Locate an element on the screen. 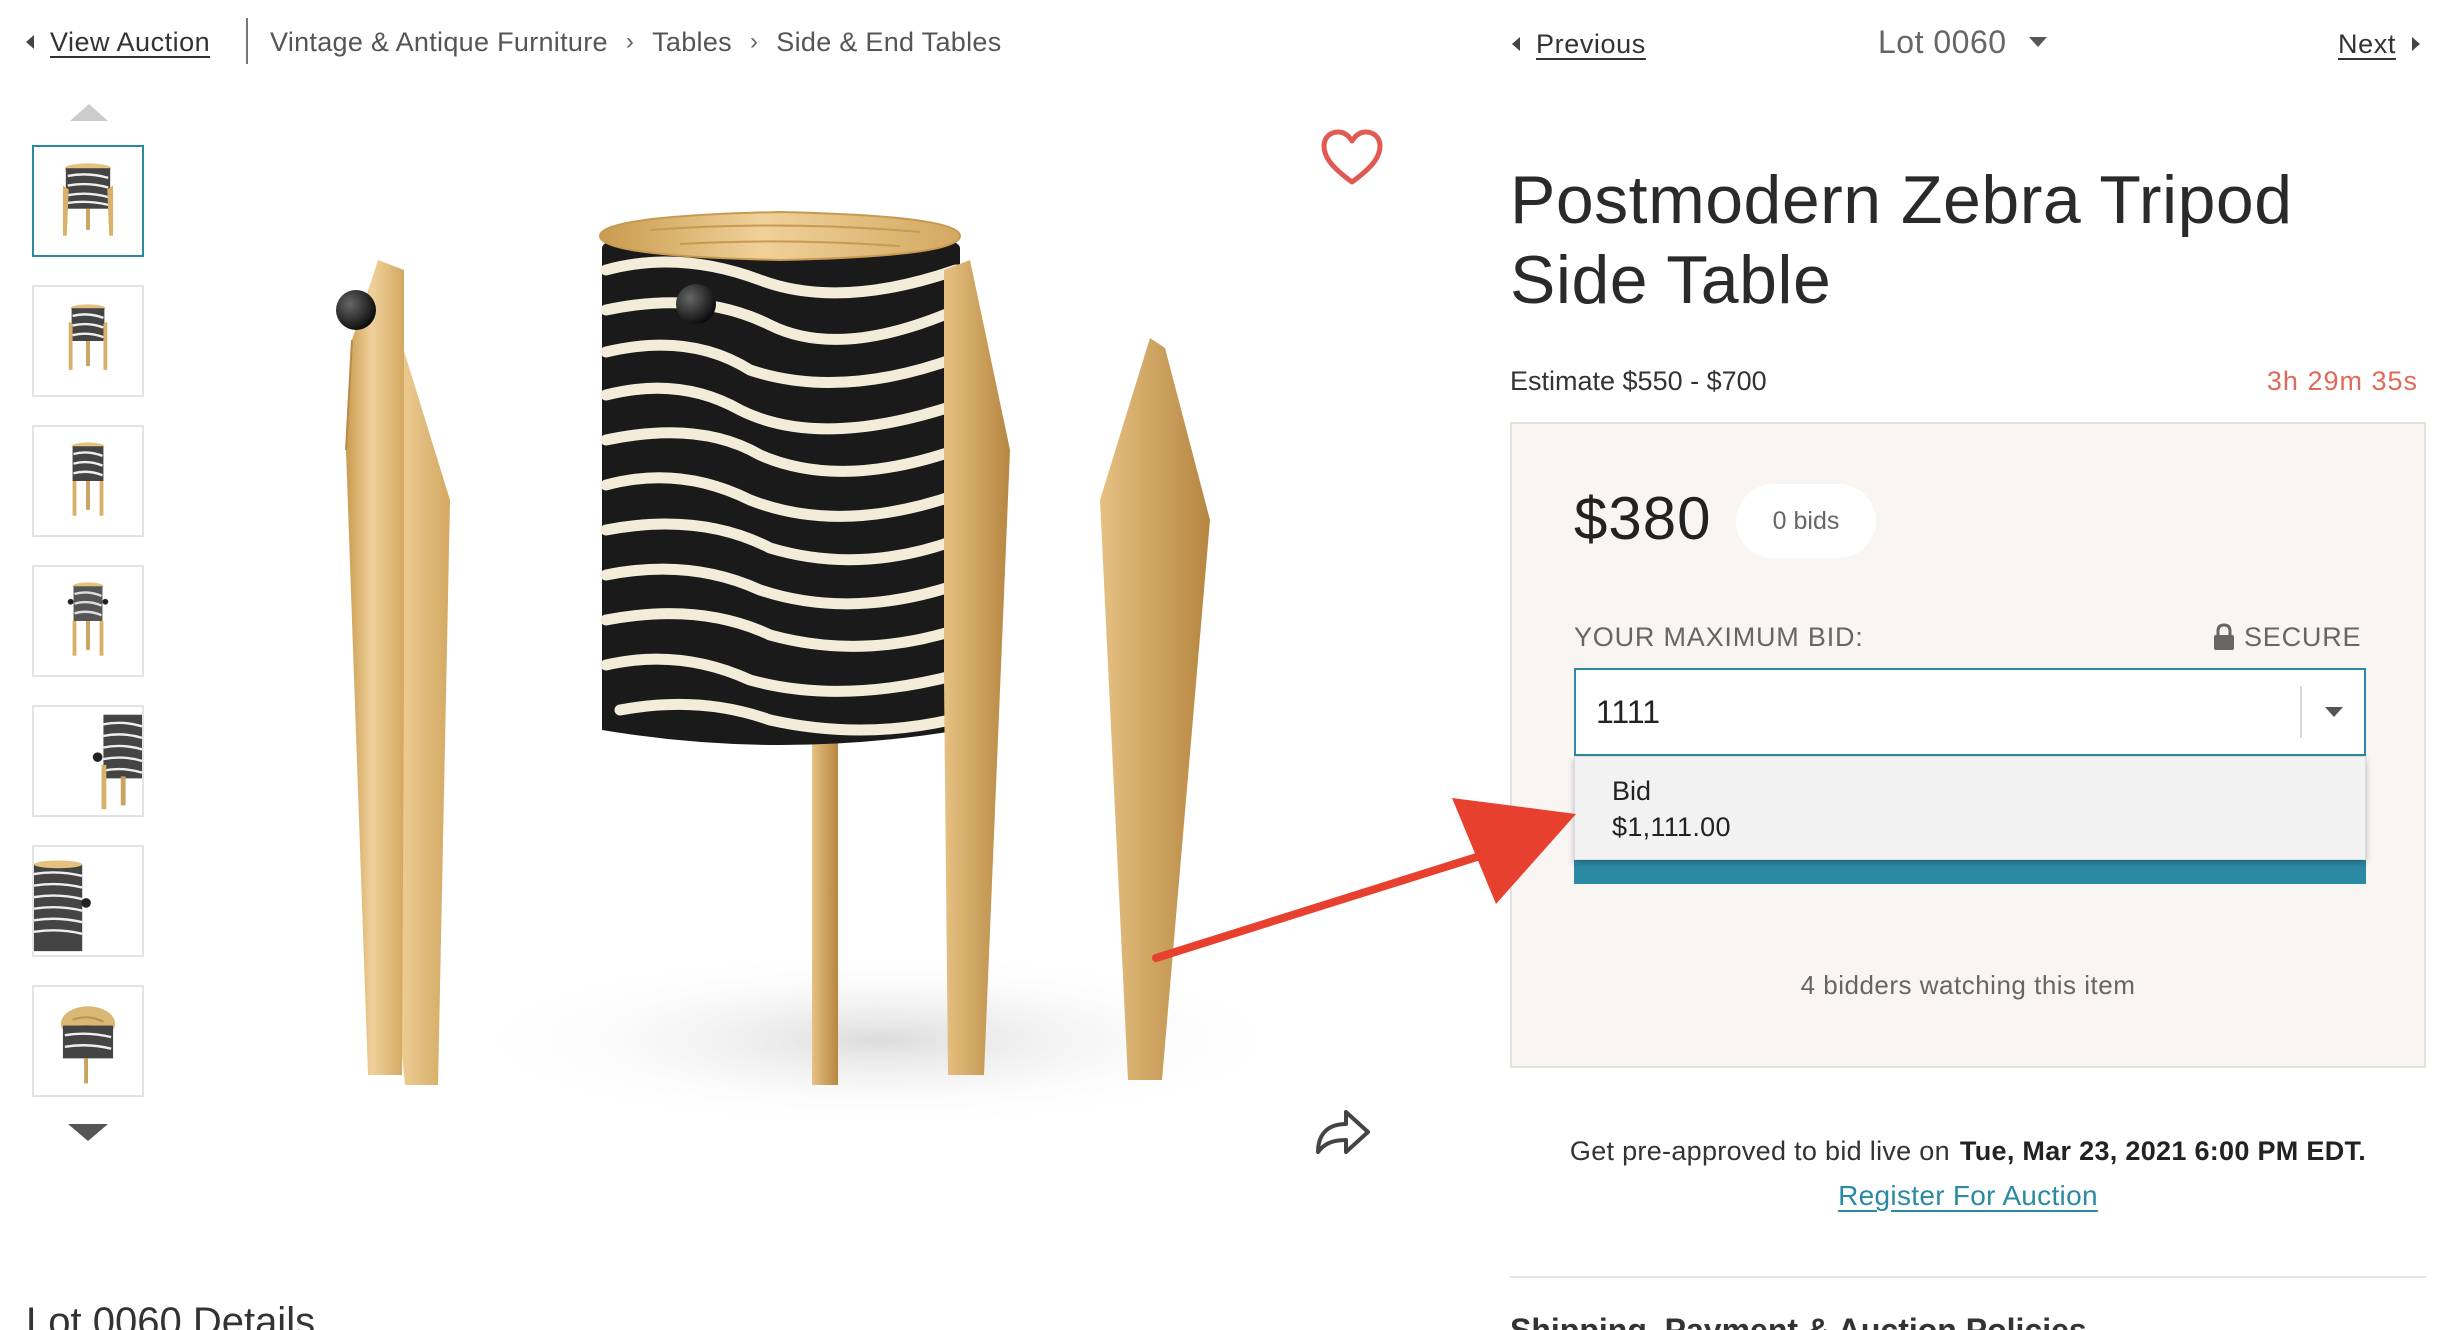  current-price: $380 is located at coordinates (1643, 518).